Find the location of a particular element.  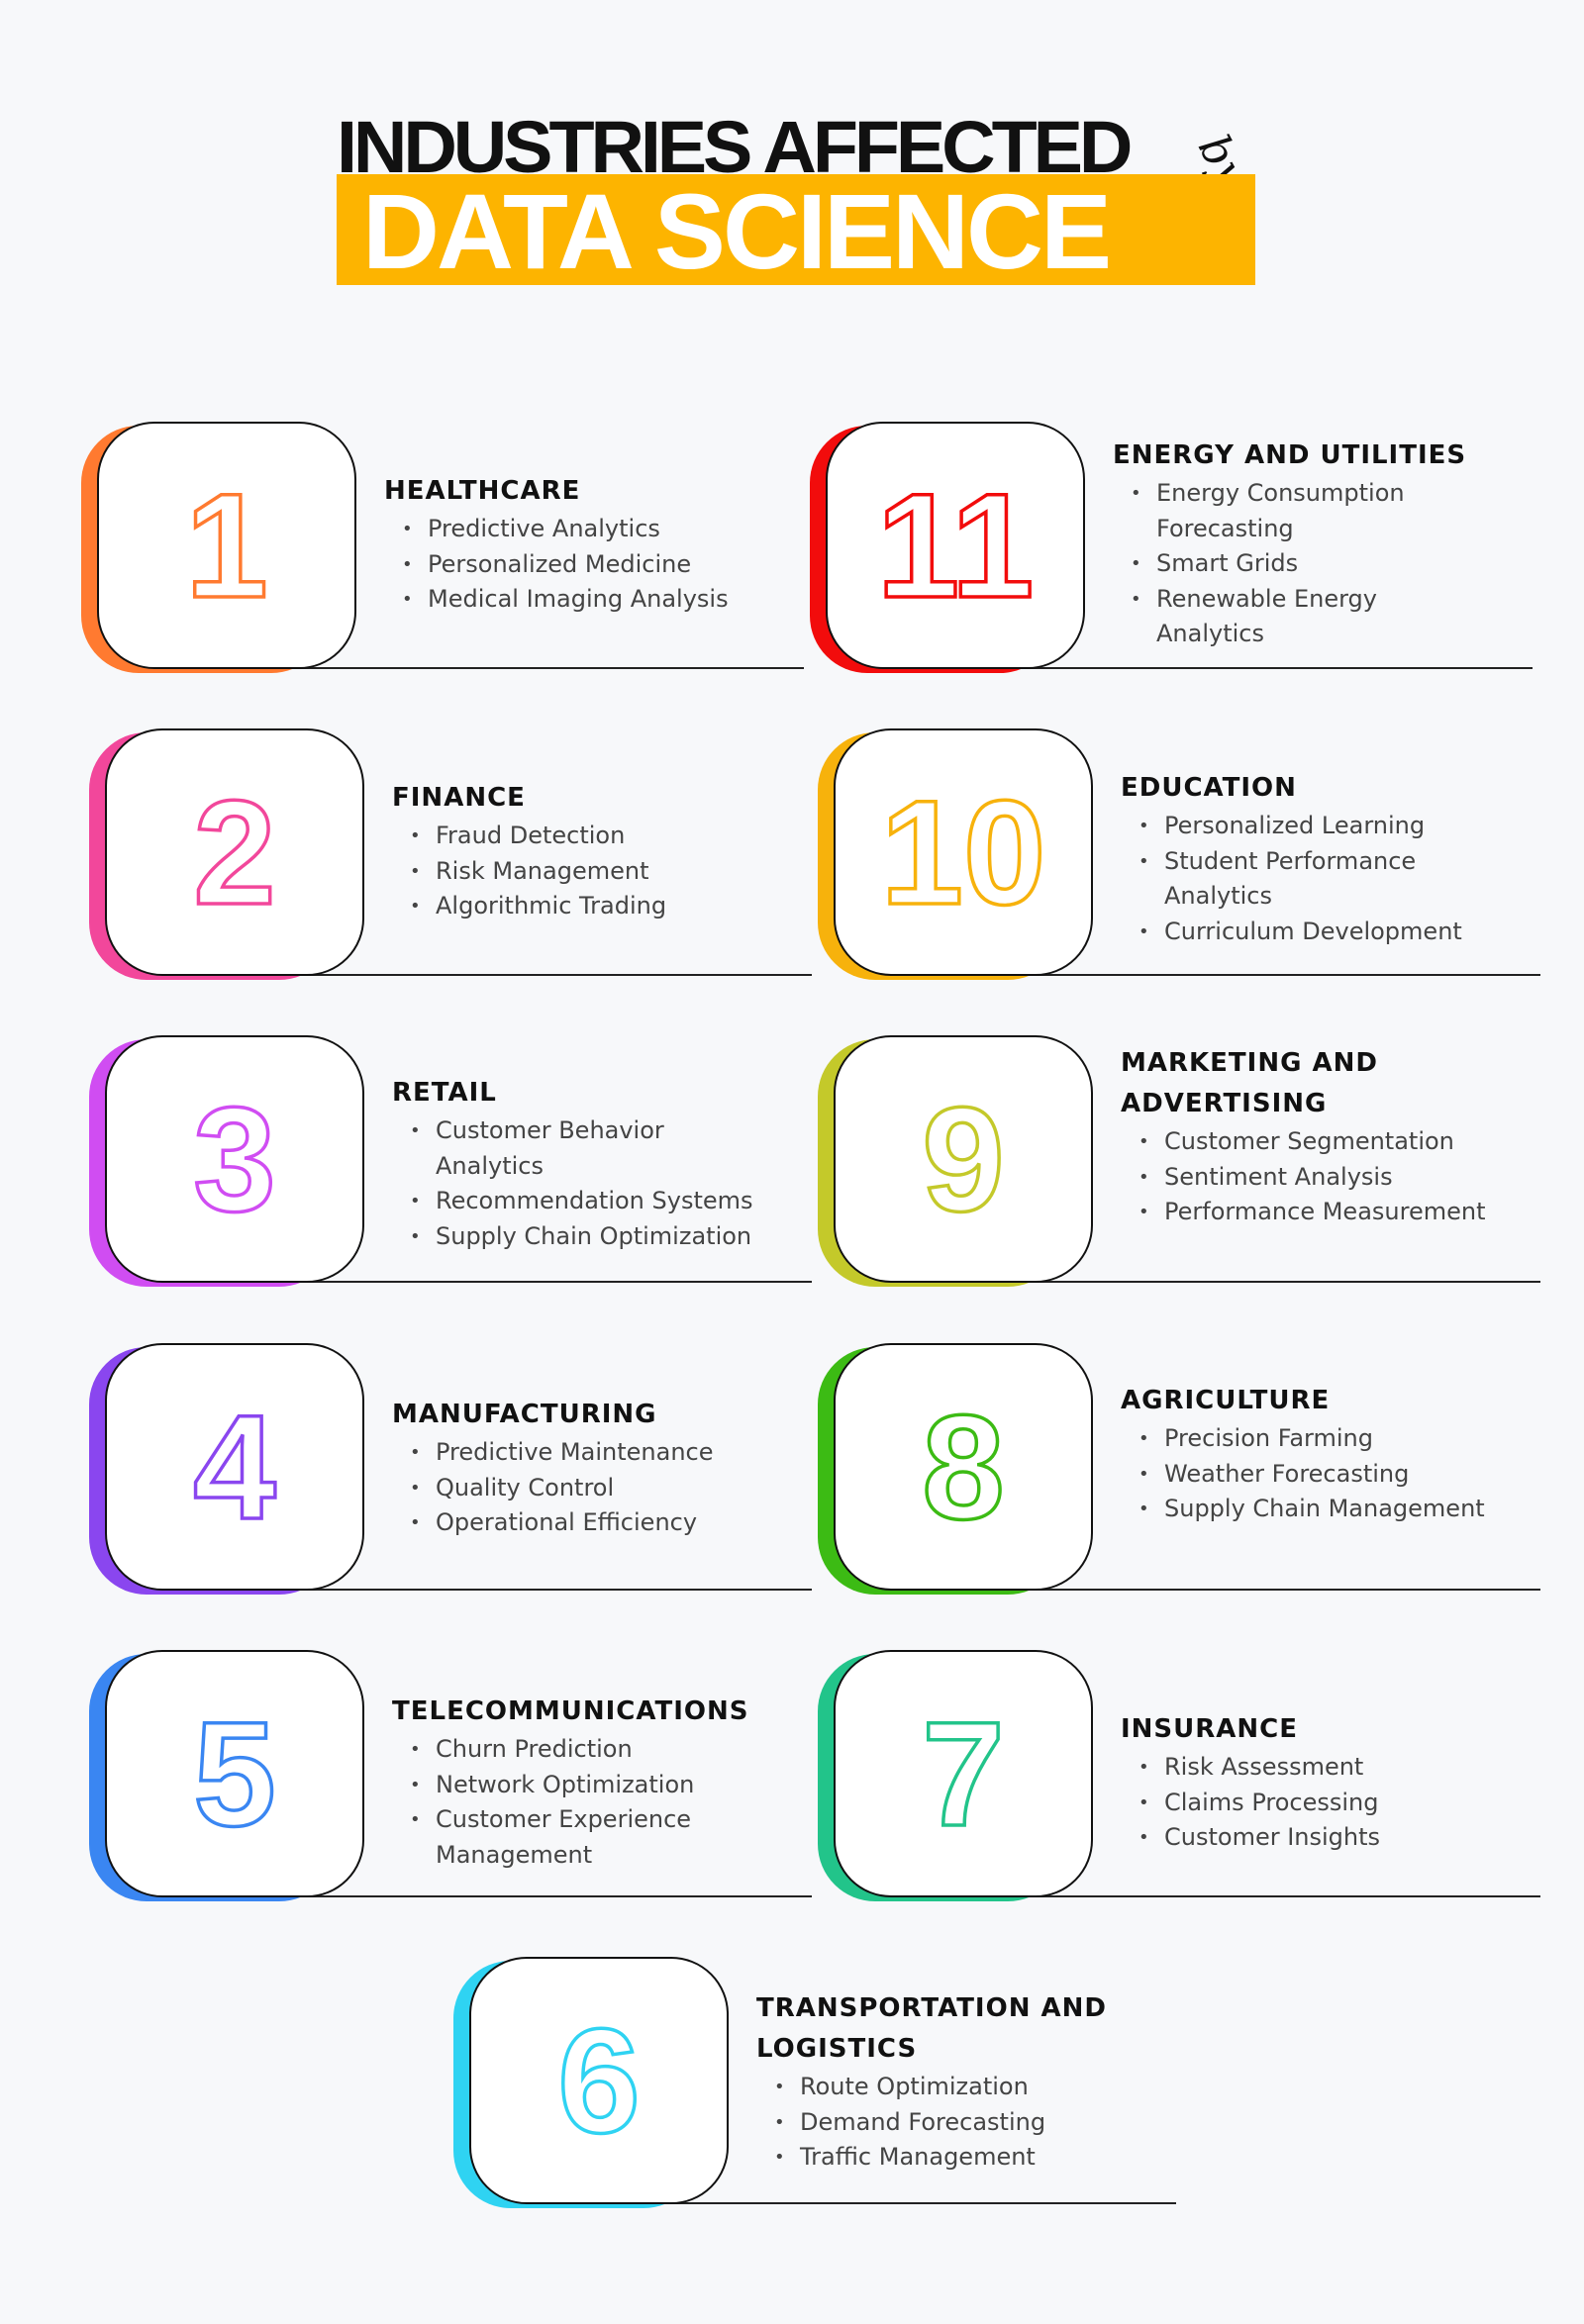

number-tile: 7 is located at coordinates (964, 1773).